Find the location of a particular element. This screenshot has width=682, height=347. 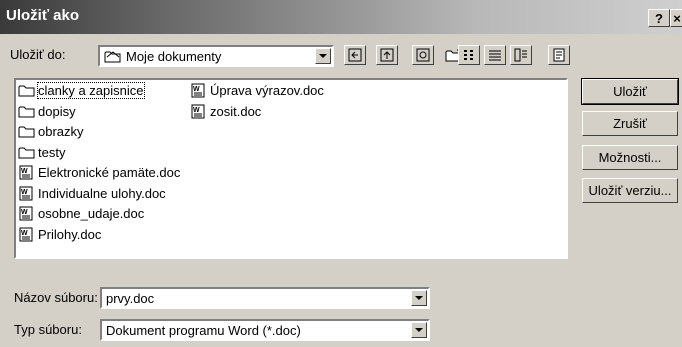

properties-view-icon is located at coordinates (520, 55).